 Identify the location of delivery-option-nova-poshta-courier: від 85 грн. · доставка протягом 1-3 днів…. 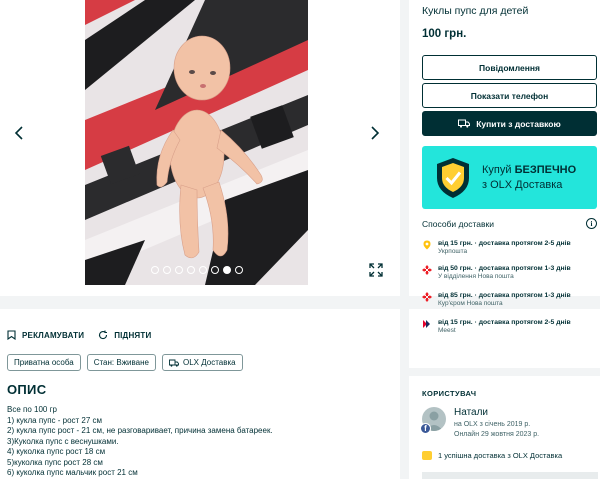
(496, 299).